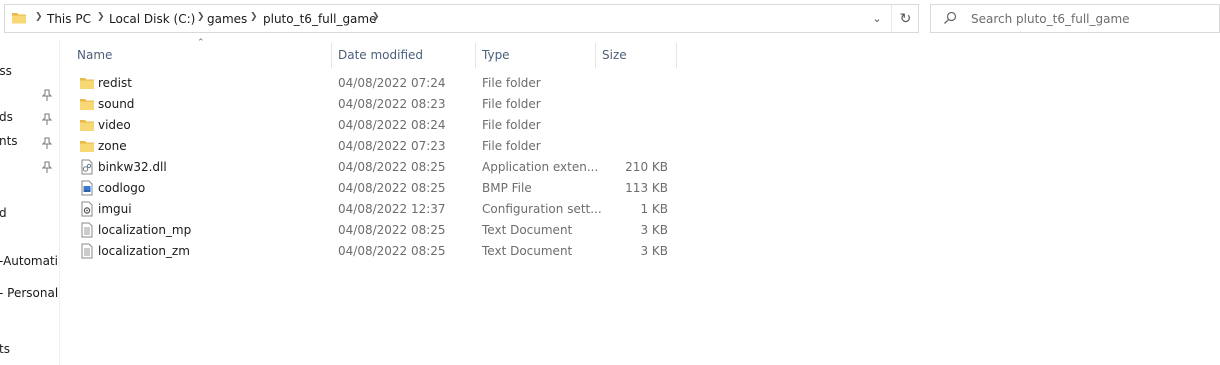 This screenshot has width=1220, height=365. I want to click on search-input: Search pluto_t6_full_game, so click(1075, 18).